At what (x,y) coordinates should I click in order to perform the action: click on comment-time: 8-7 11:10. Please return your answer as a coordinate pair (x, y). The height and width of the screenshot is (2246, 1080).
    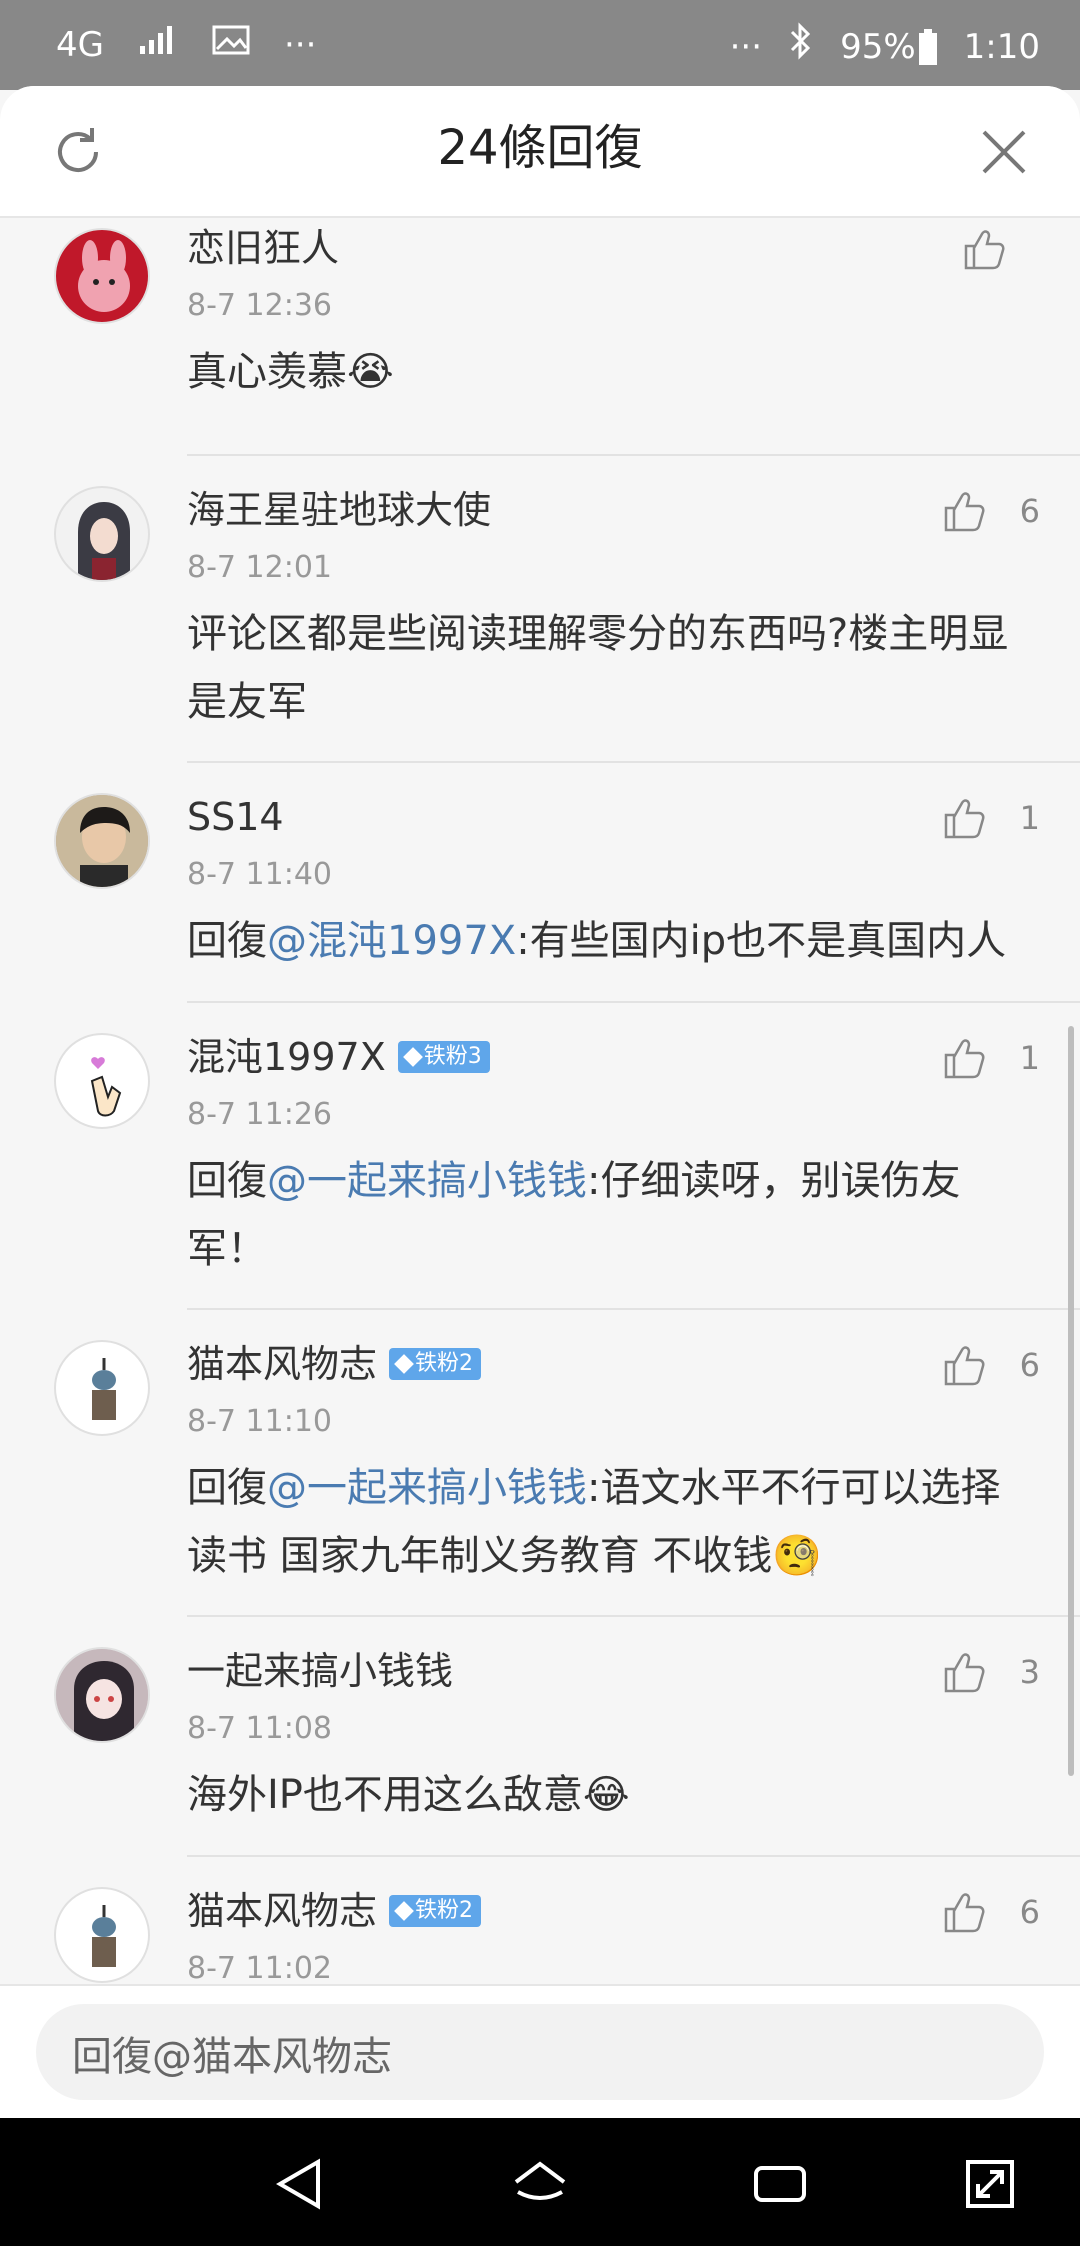
    Looking at the image, I should click on (259, 1421).